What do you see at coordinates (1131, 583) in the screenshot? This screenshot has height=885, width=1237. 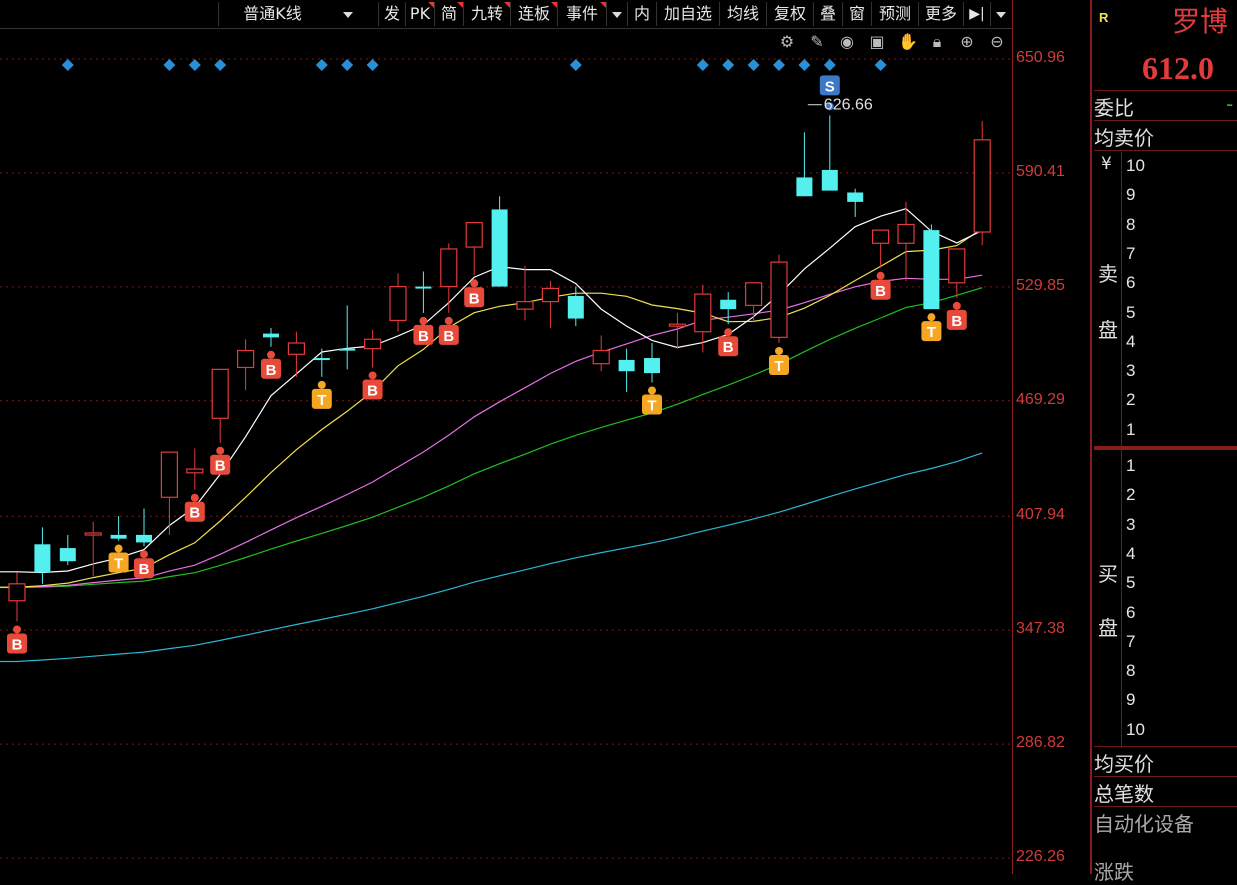 I see `buy-level: 5` at bounding box center [1131, 583].